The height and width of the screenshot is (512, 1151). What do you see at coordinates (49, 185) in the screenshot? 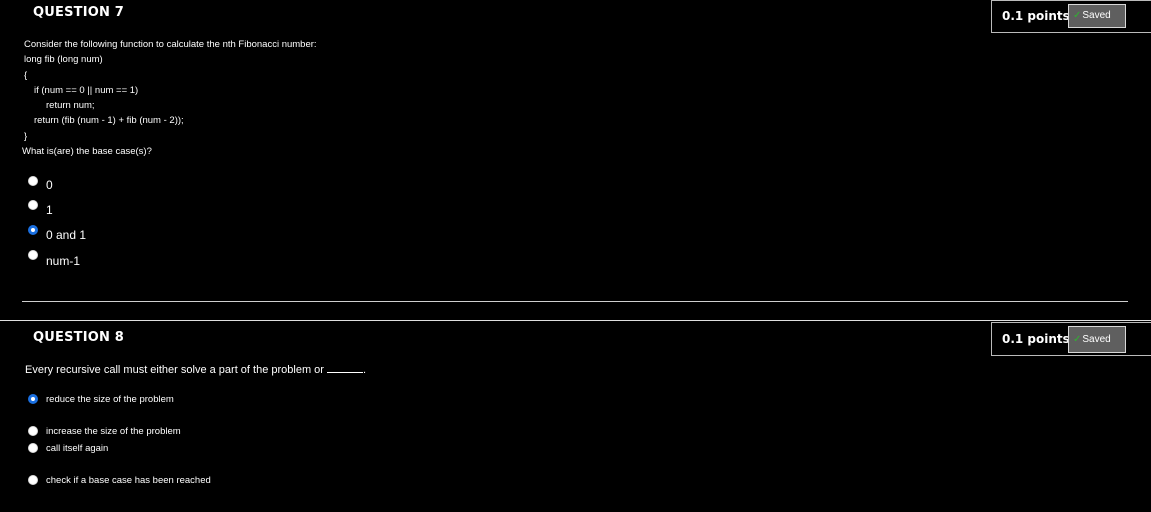
I see `question-7-option-label: 0` at bounding box center [49, 185].